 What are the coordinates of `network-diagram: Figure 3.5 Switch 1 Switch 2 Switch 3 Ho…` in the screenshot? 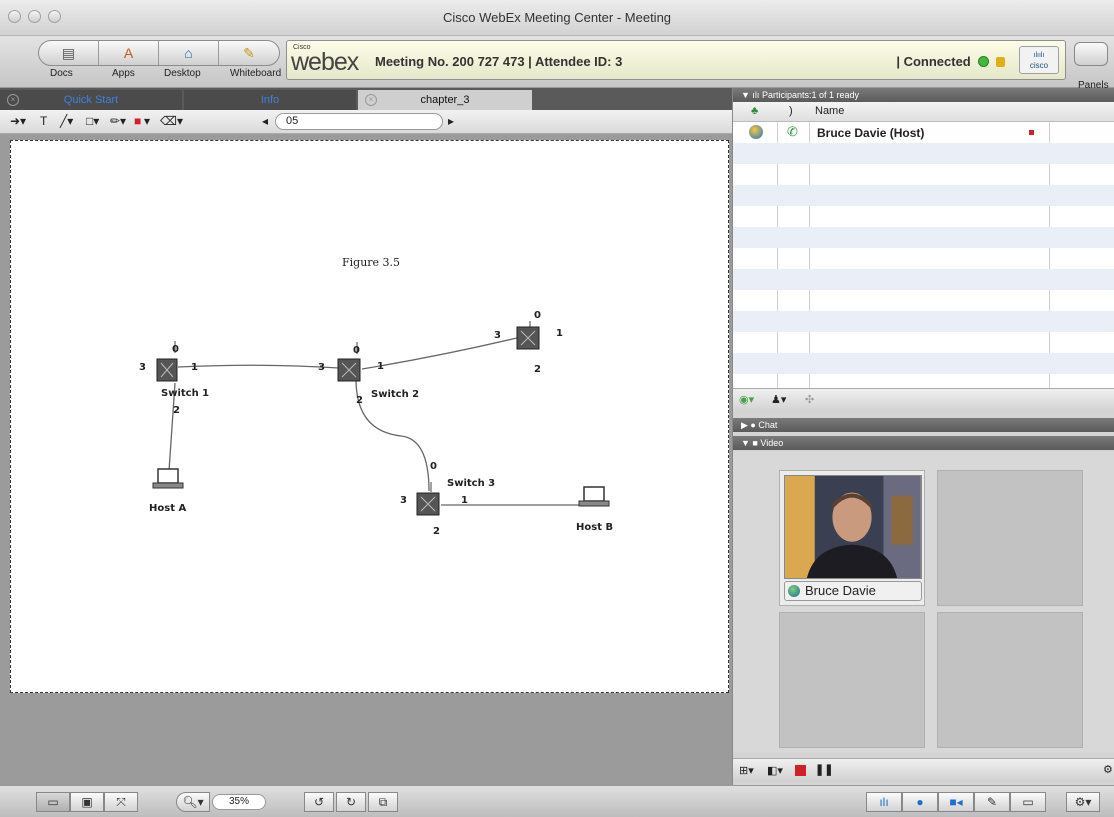 It's located at (376, 396).